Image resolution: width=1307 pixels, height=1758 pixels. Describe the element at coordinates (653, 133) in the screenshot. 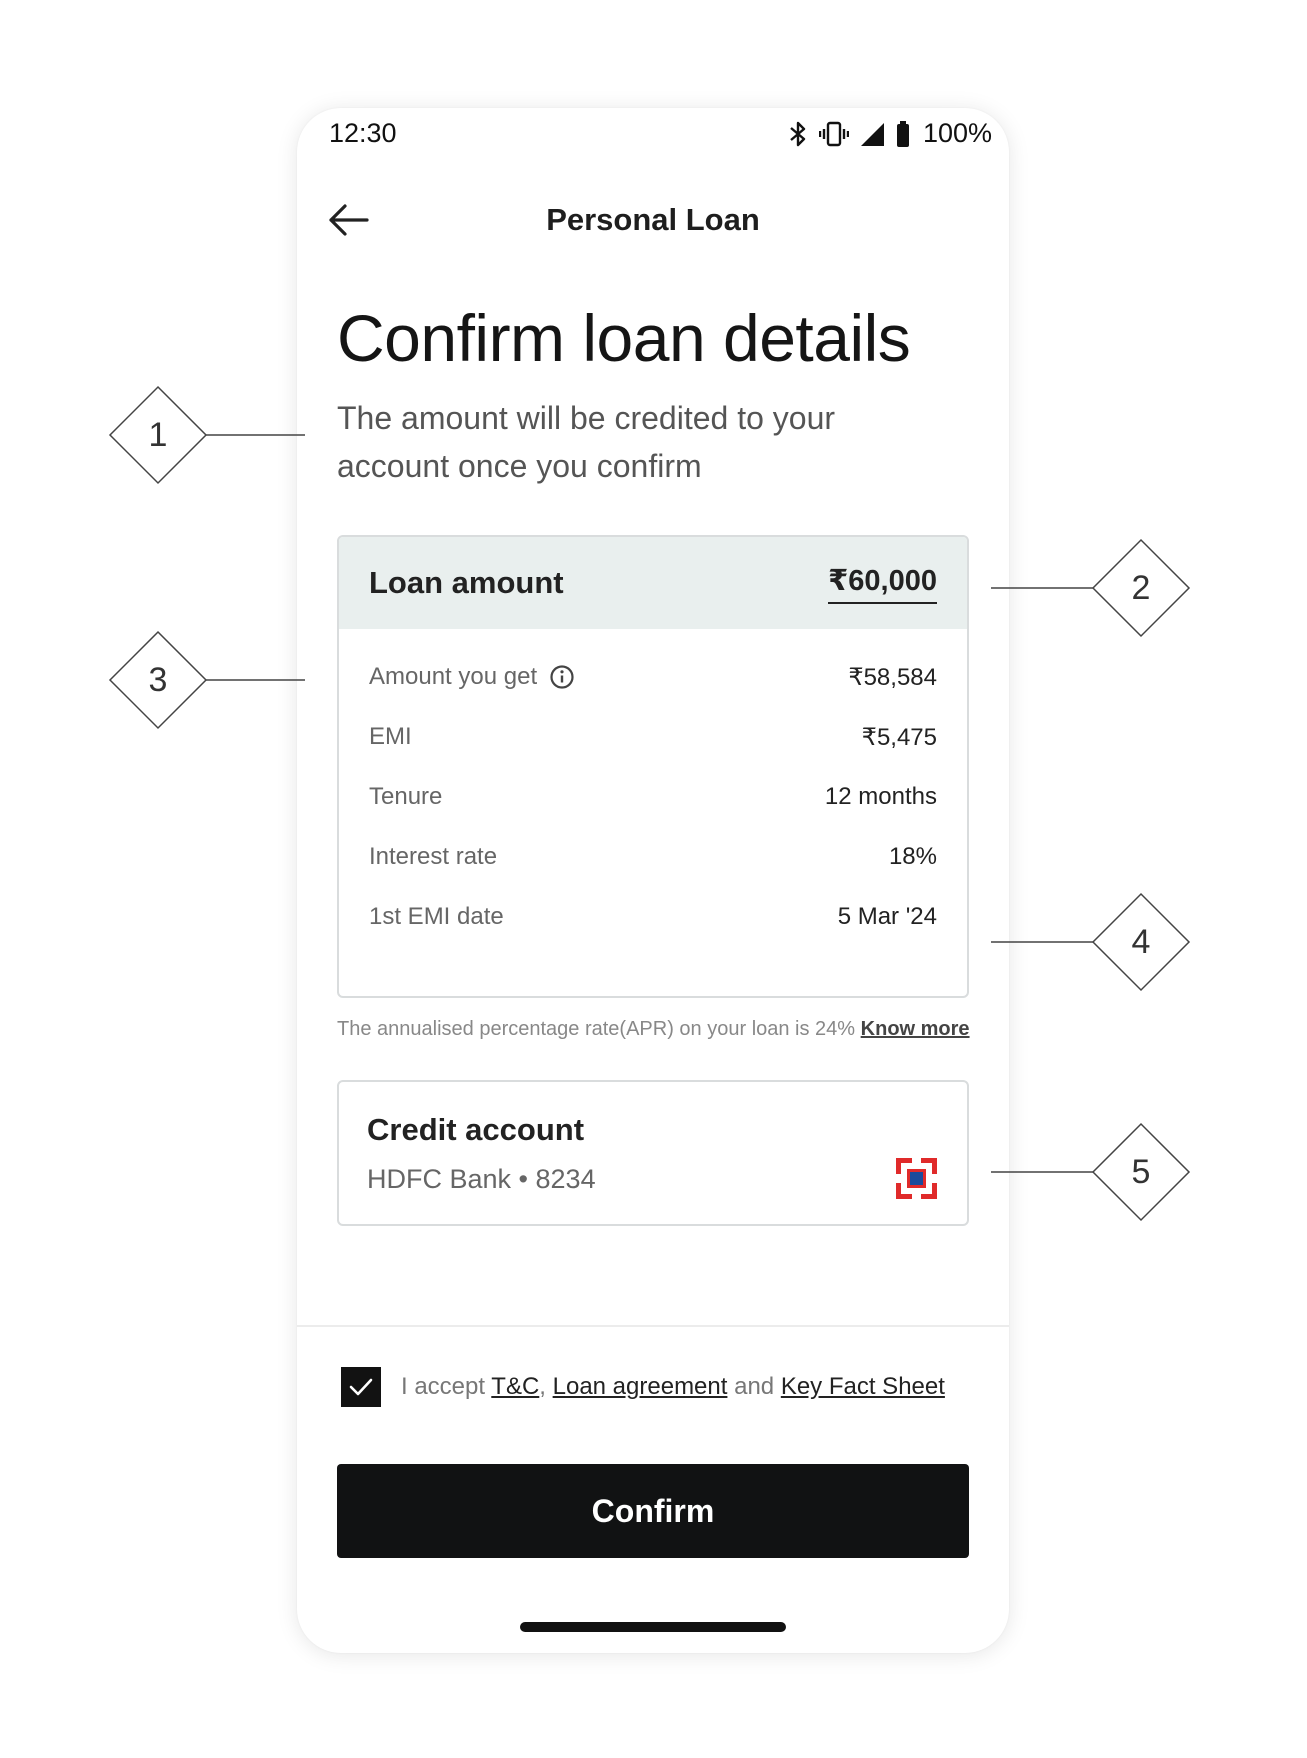

I see `status-bar: 12:30 100%` at that location.